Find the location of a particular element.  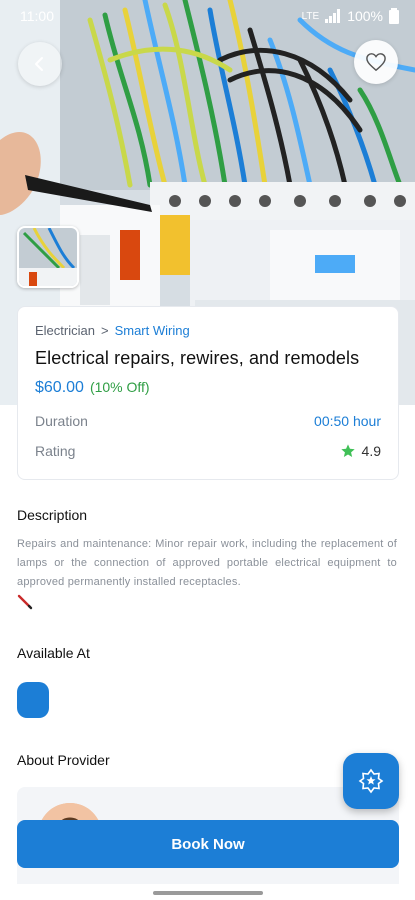

back-button is located at coordinates (40, 64).